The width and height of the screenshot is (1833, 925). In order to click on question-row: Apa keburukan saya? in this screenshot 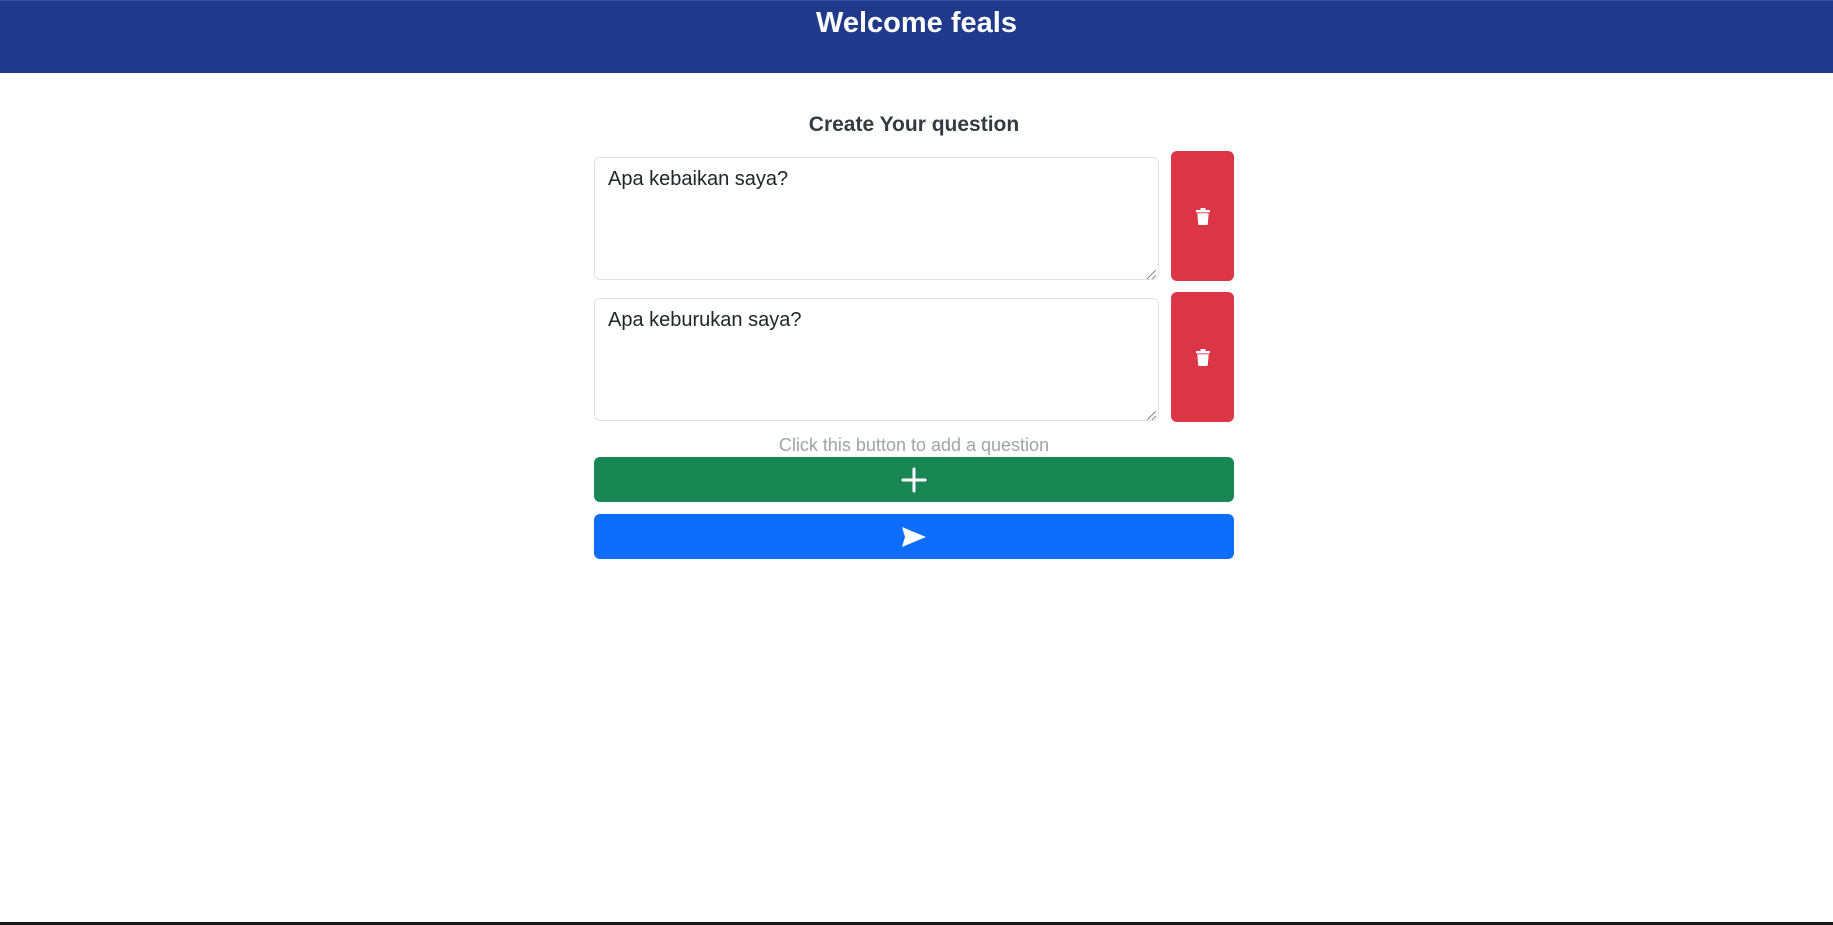, I will do `click(914, 357)`.